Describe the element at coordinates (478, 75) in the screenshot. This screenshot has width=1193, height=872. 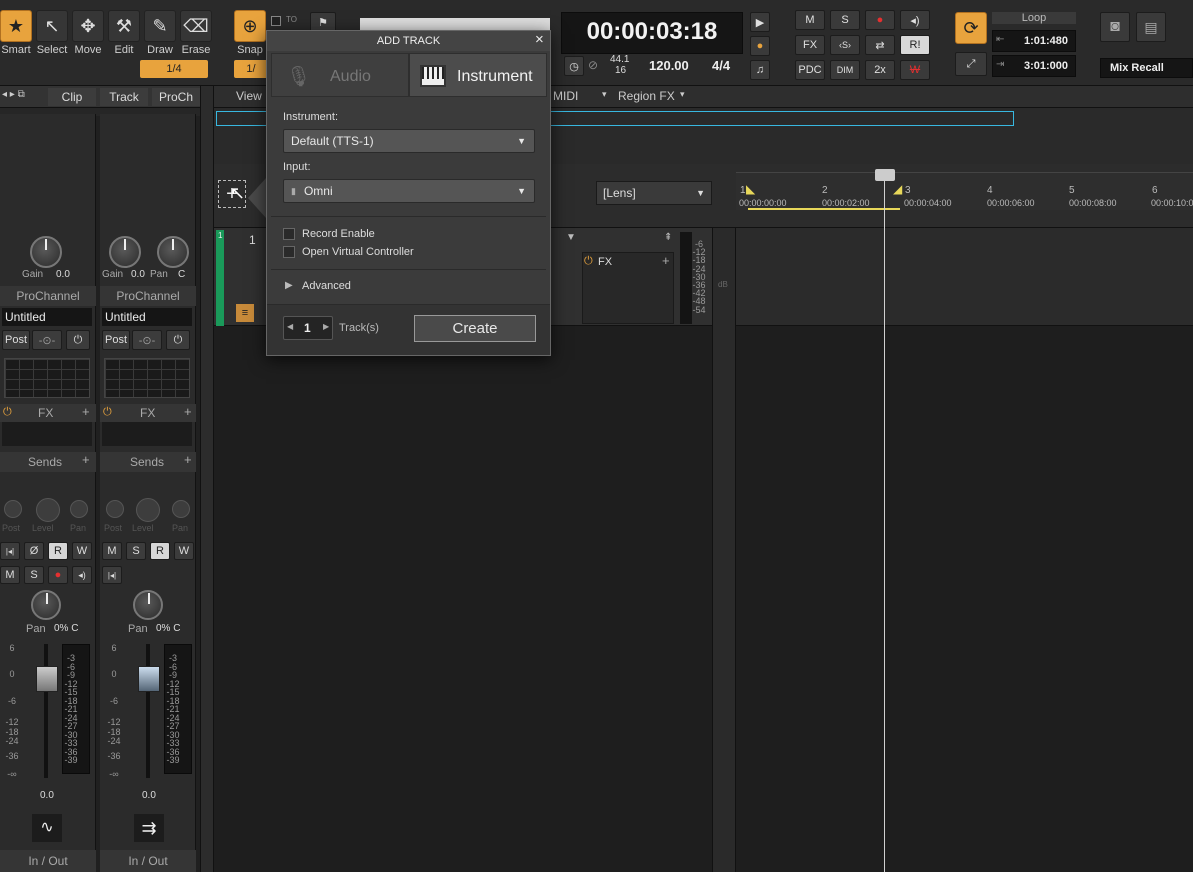
I see `tab-instrument: Instrument` at that location.